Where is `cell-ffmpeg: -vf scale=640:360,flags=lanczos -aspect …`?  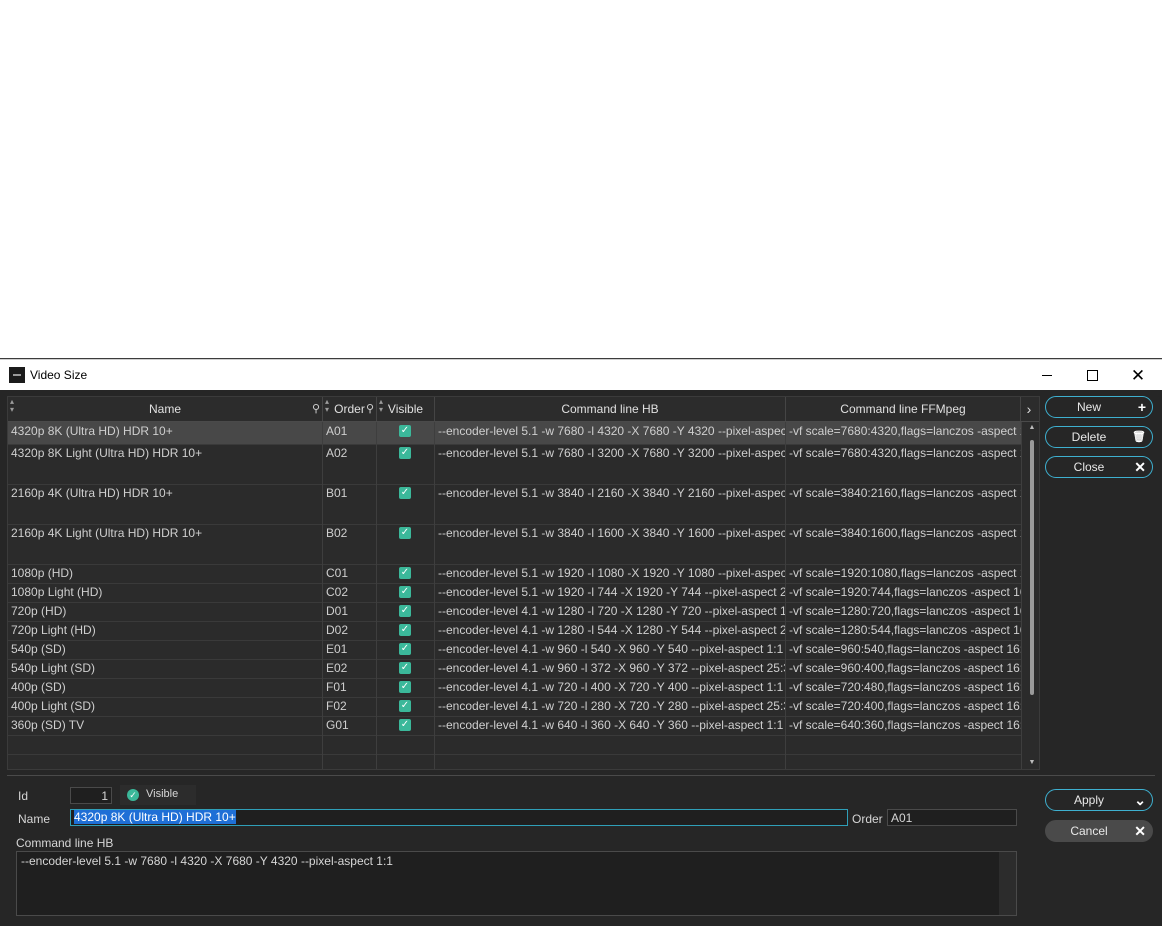
cell-ffmpeg: -vf scale=640:360,flags=lanczos -aspect … is located at coordinates (904, 725).